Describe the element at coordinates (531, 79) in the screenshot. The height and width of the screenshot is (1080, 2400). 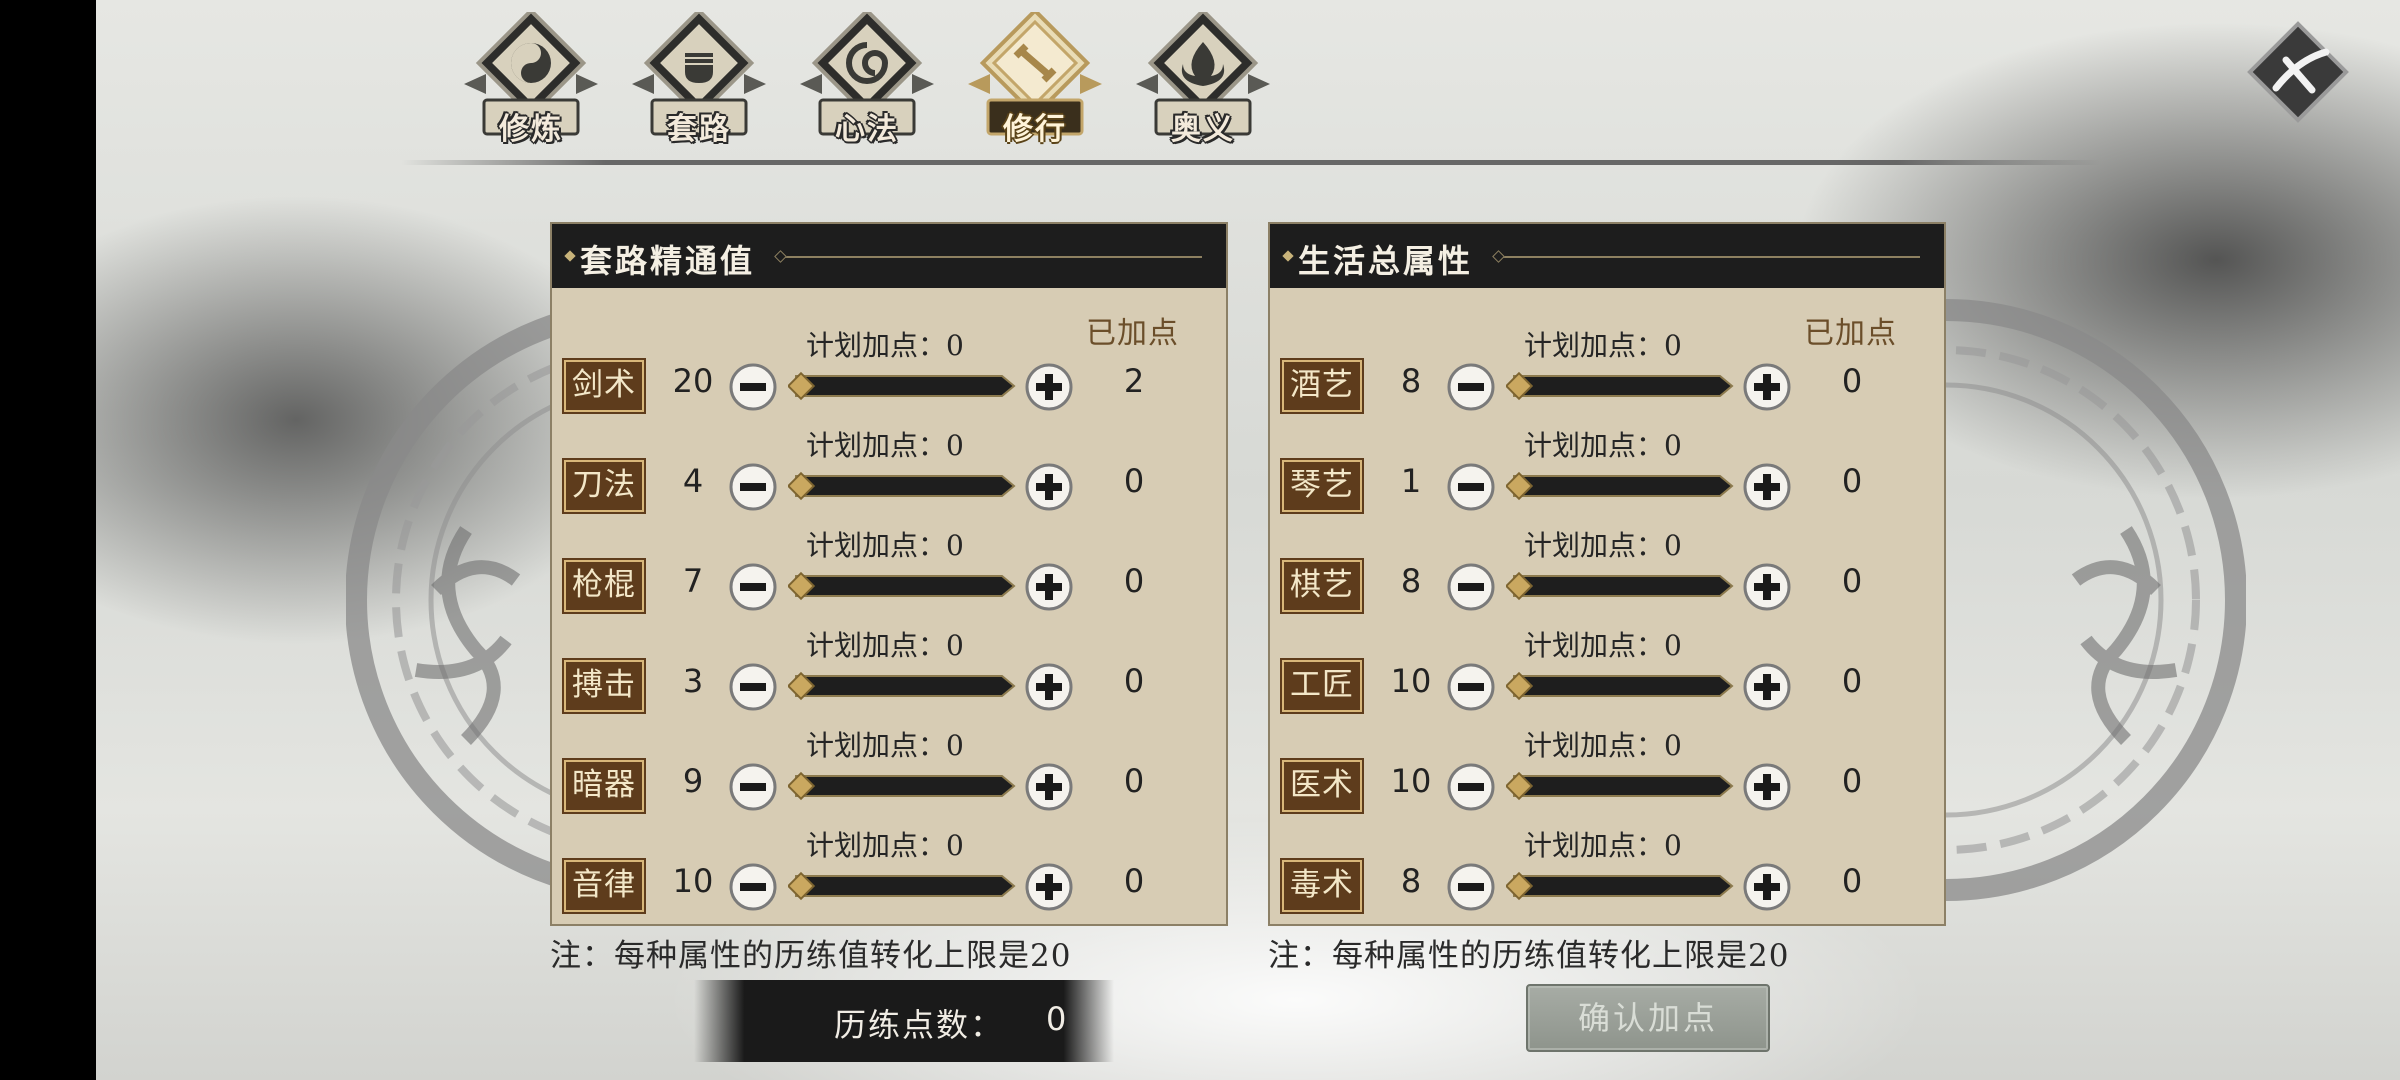
I see `tab-cultivate: 修炼` at that location.